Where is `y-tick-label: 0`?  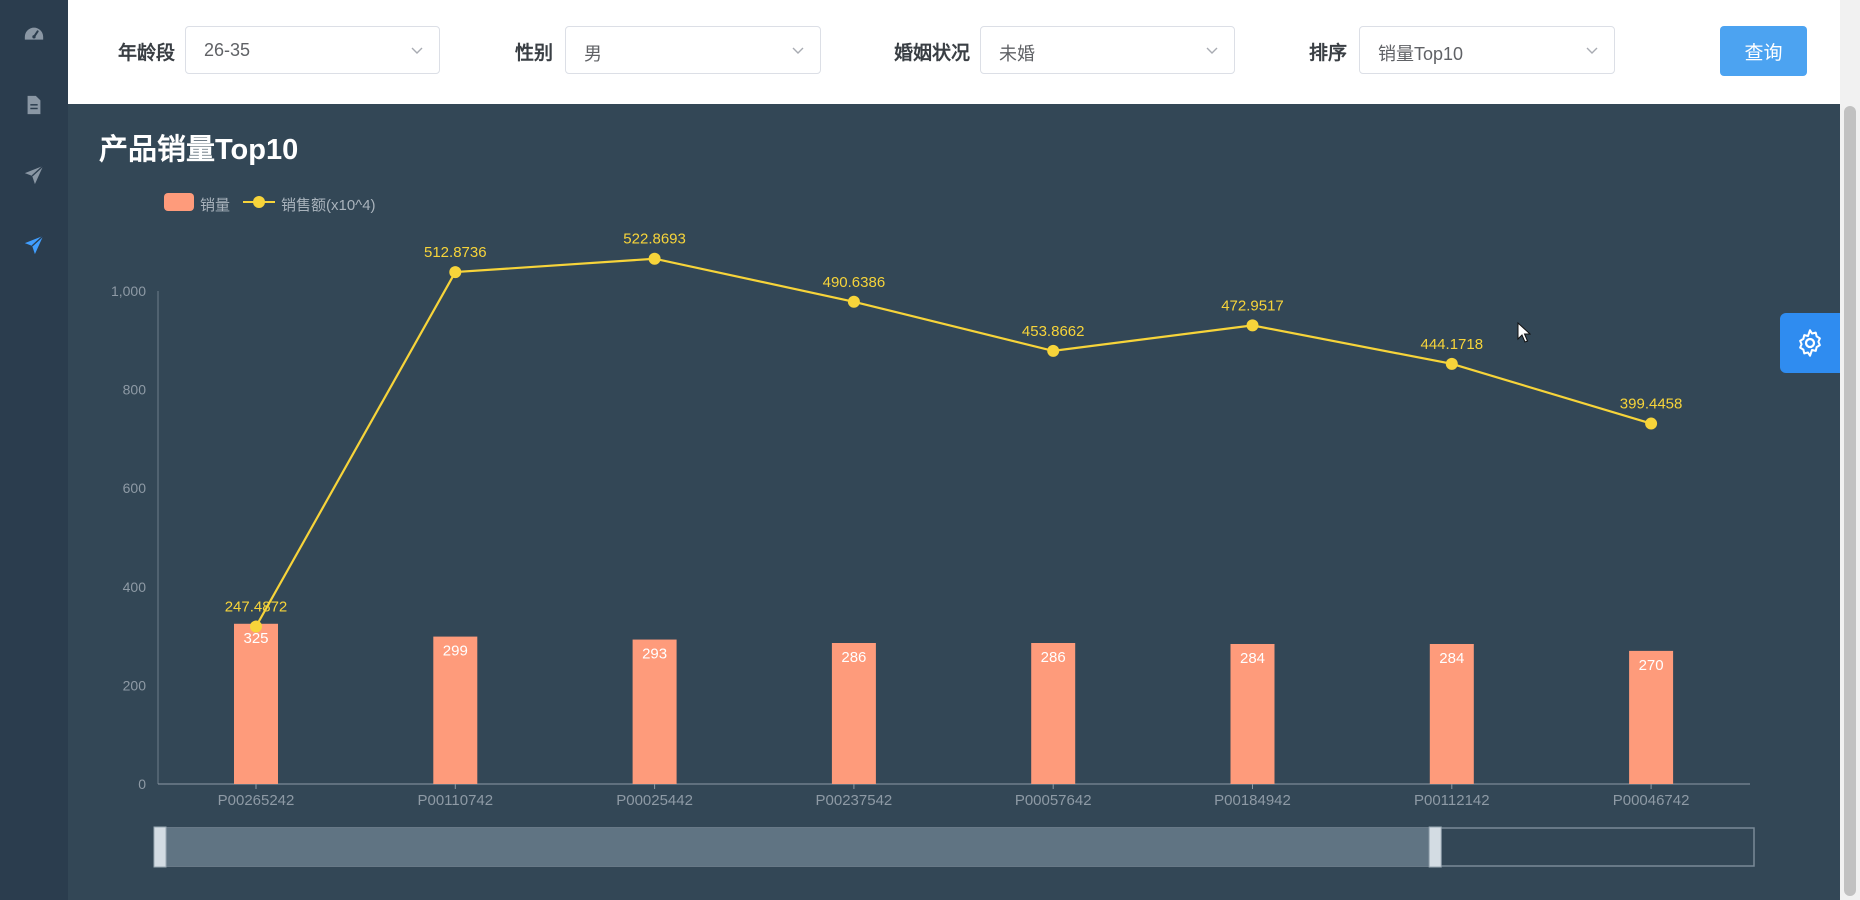
y-tick-label: 0 is located at coordinates (142, 784).